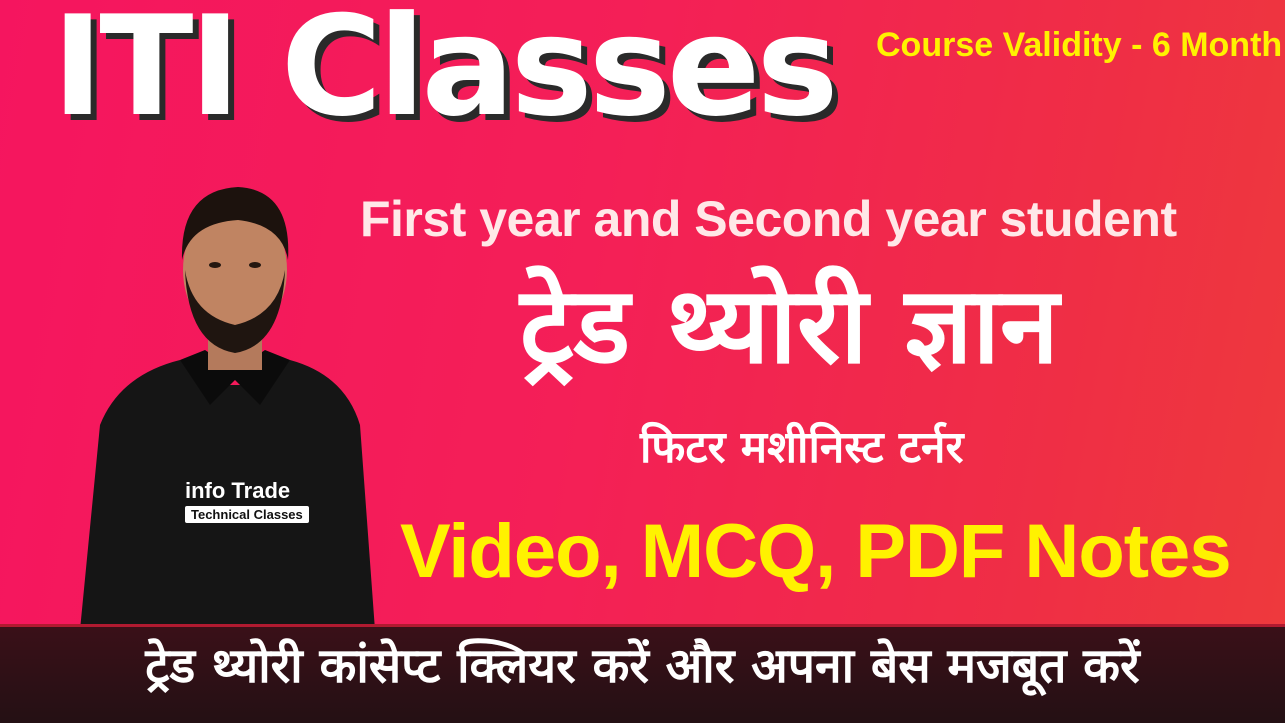 The height and width of the screenshot is (723, 1285). Describe the element at coordinates (238, 490) in the screenshot. I see `shirt-logo-line1: info Trade` at that location.